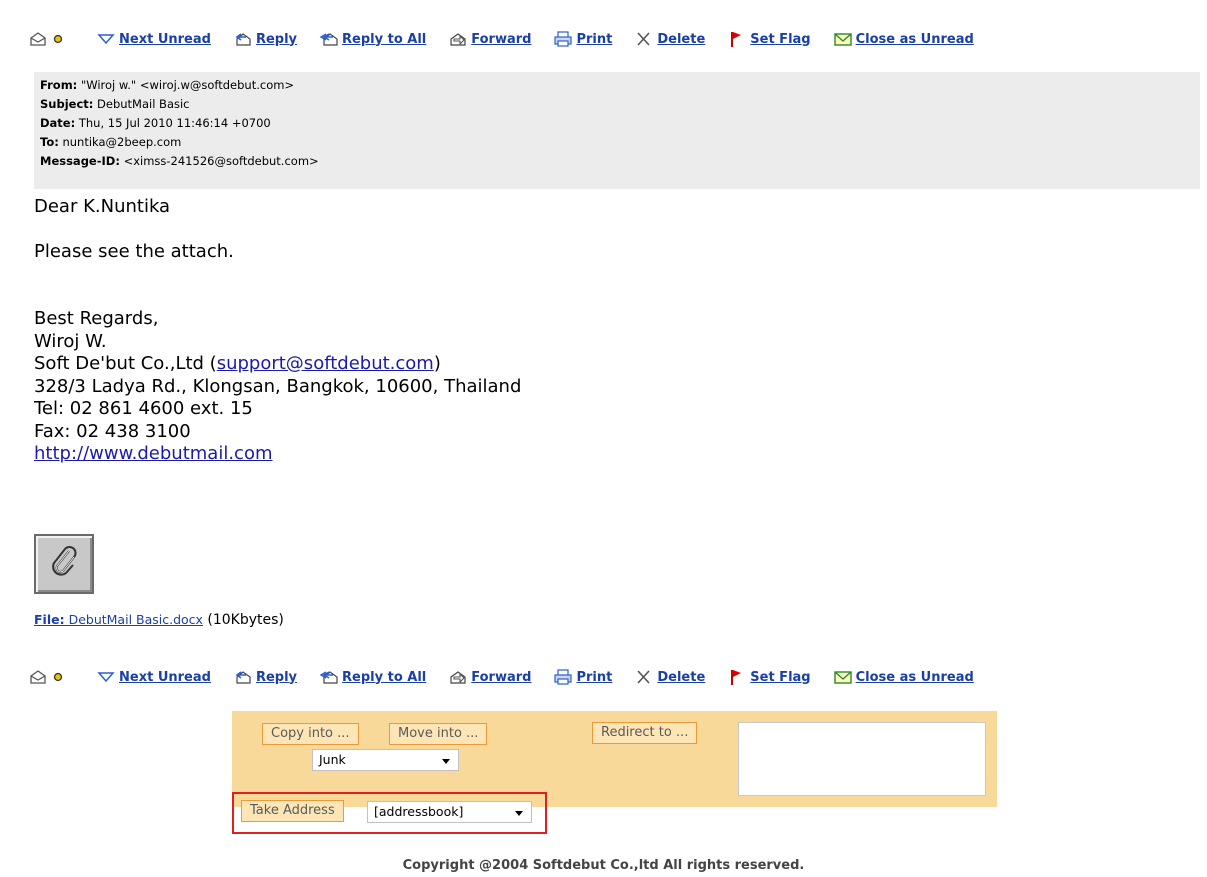 Image resolution: width=1207 pixels, height=877 pixels. I want to click on signature-tel: Tel: 02 861 4600 ext. 15, so click(143, 408).